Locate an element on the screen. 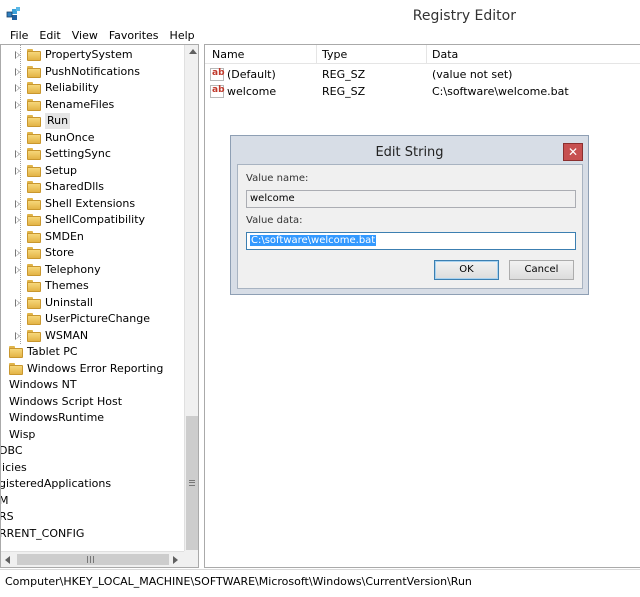 This screenshot has width=640, height=597. tree-item: Themes is located at coordinates (99, 286).